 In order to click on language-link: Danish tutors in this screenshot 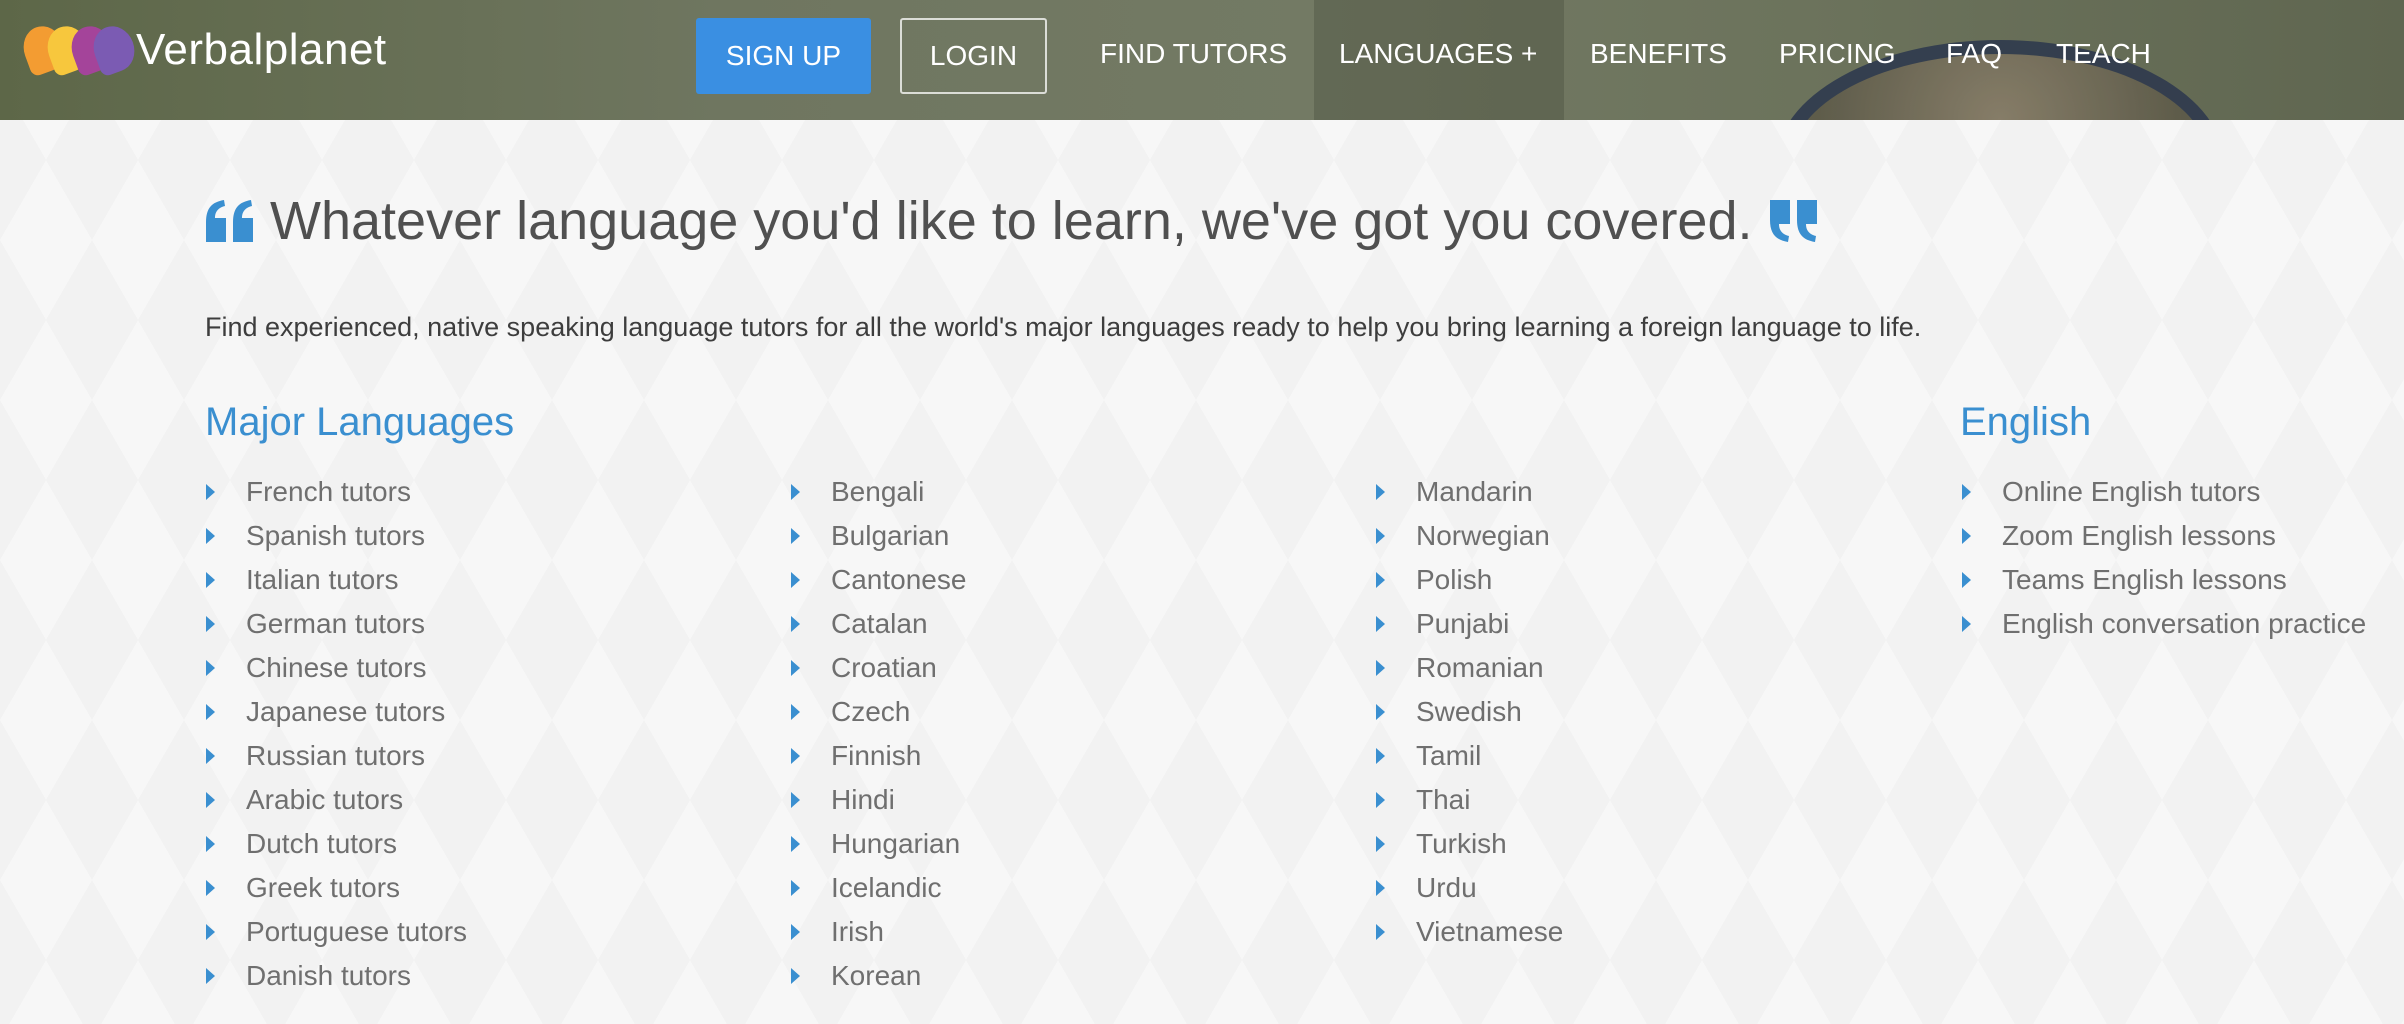, I will do `click(328, 976)`.